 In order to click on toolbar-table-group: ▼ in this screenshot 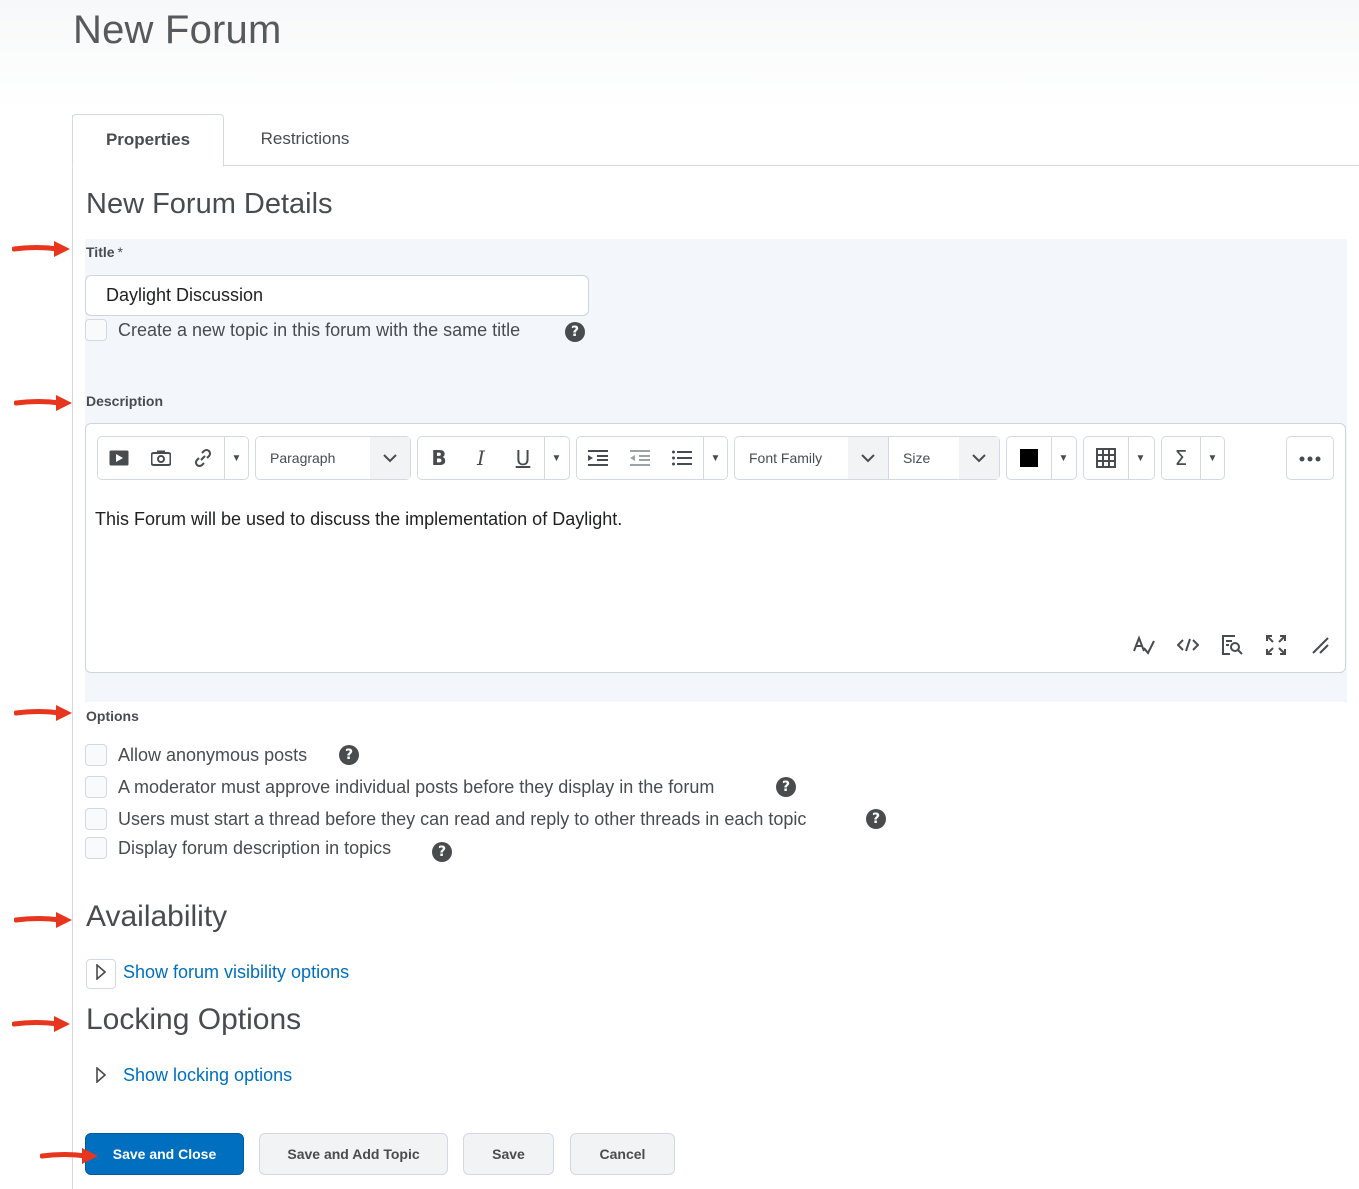, I will do `click(1119, 458)`.